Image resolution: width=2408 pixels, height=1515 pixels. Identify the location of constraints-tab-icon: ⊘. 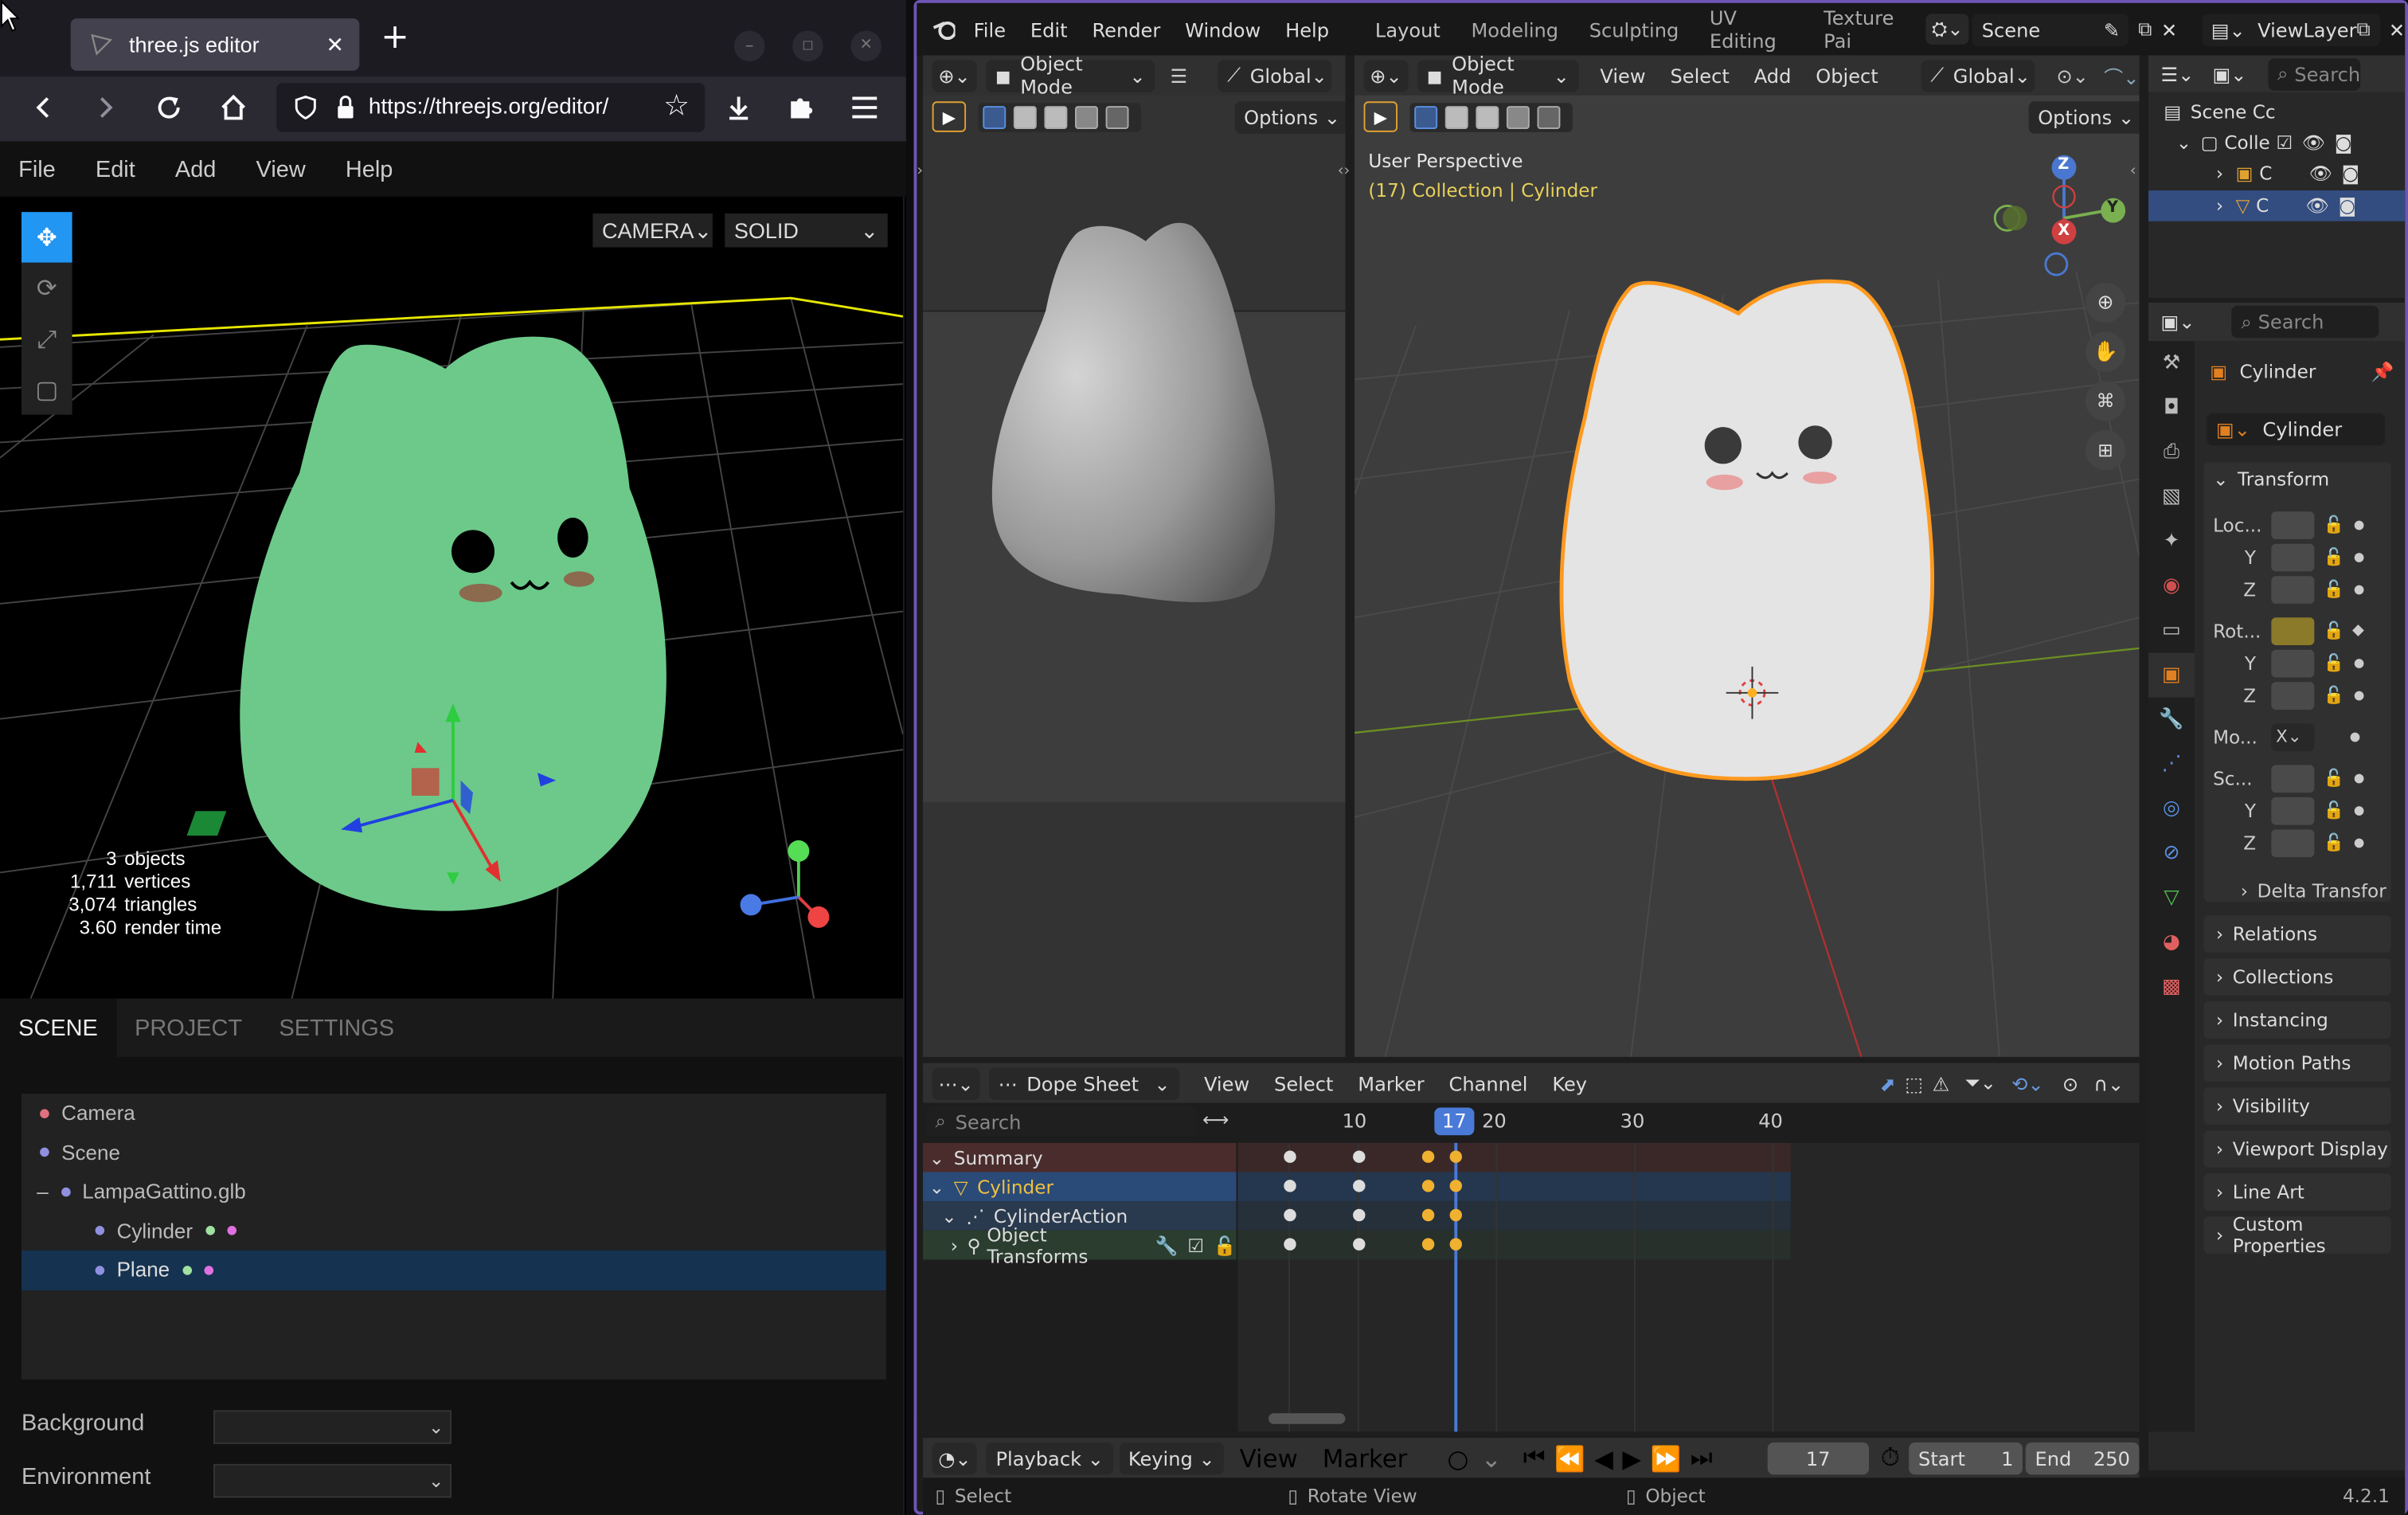
(2171, 853).